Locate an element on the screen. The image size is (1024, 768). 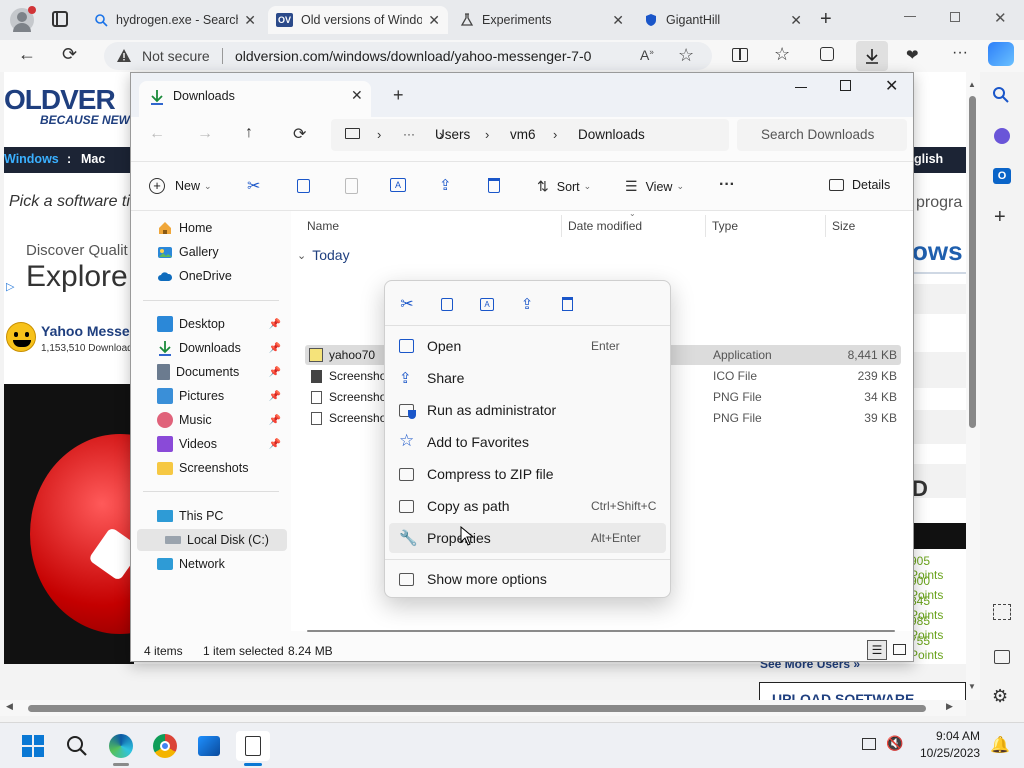
search-icon is located at coordinates (1001, 95).